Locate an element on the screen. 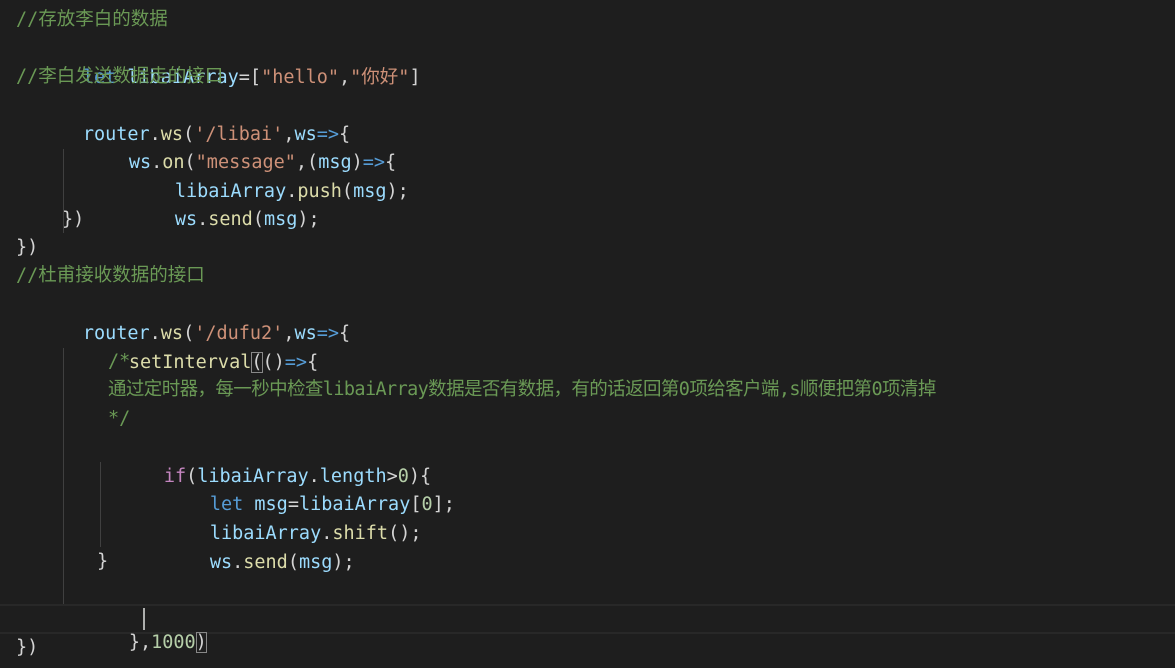 This screenshot has height=668, width=1175. code-line: ws.on("message",(msg)=>{ is located at coordinates (587, 146).